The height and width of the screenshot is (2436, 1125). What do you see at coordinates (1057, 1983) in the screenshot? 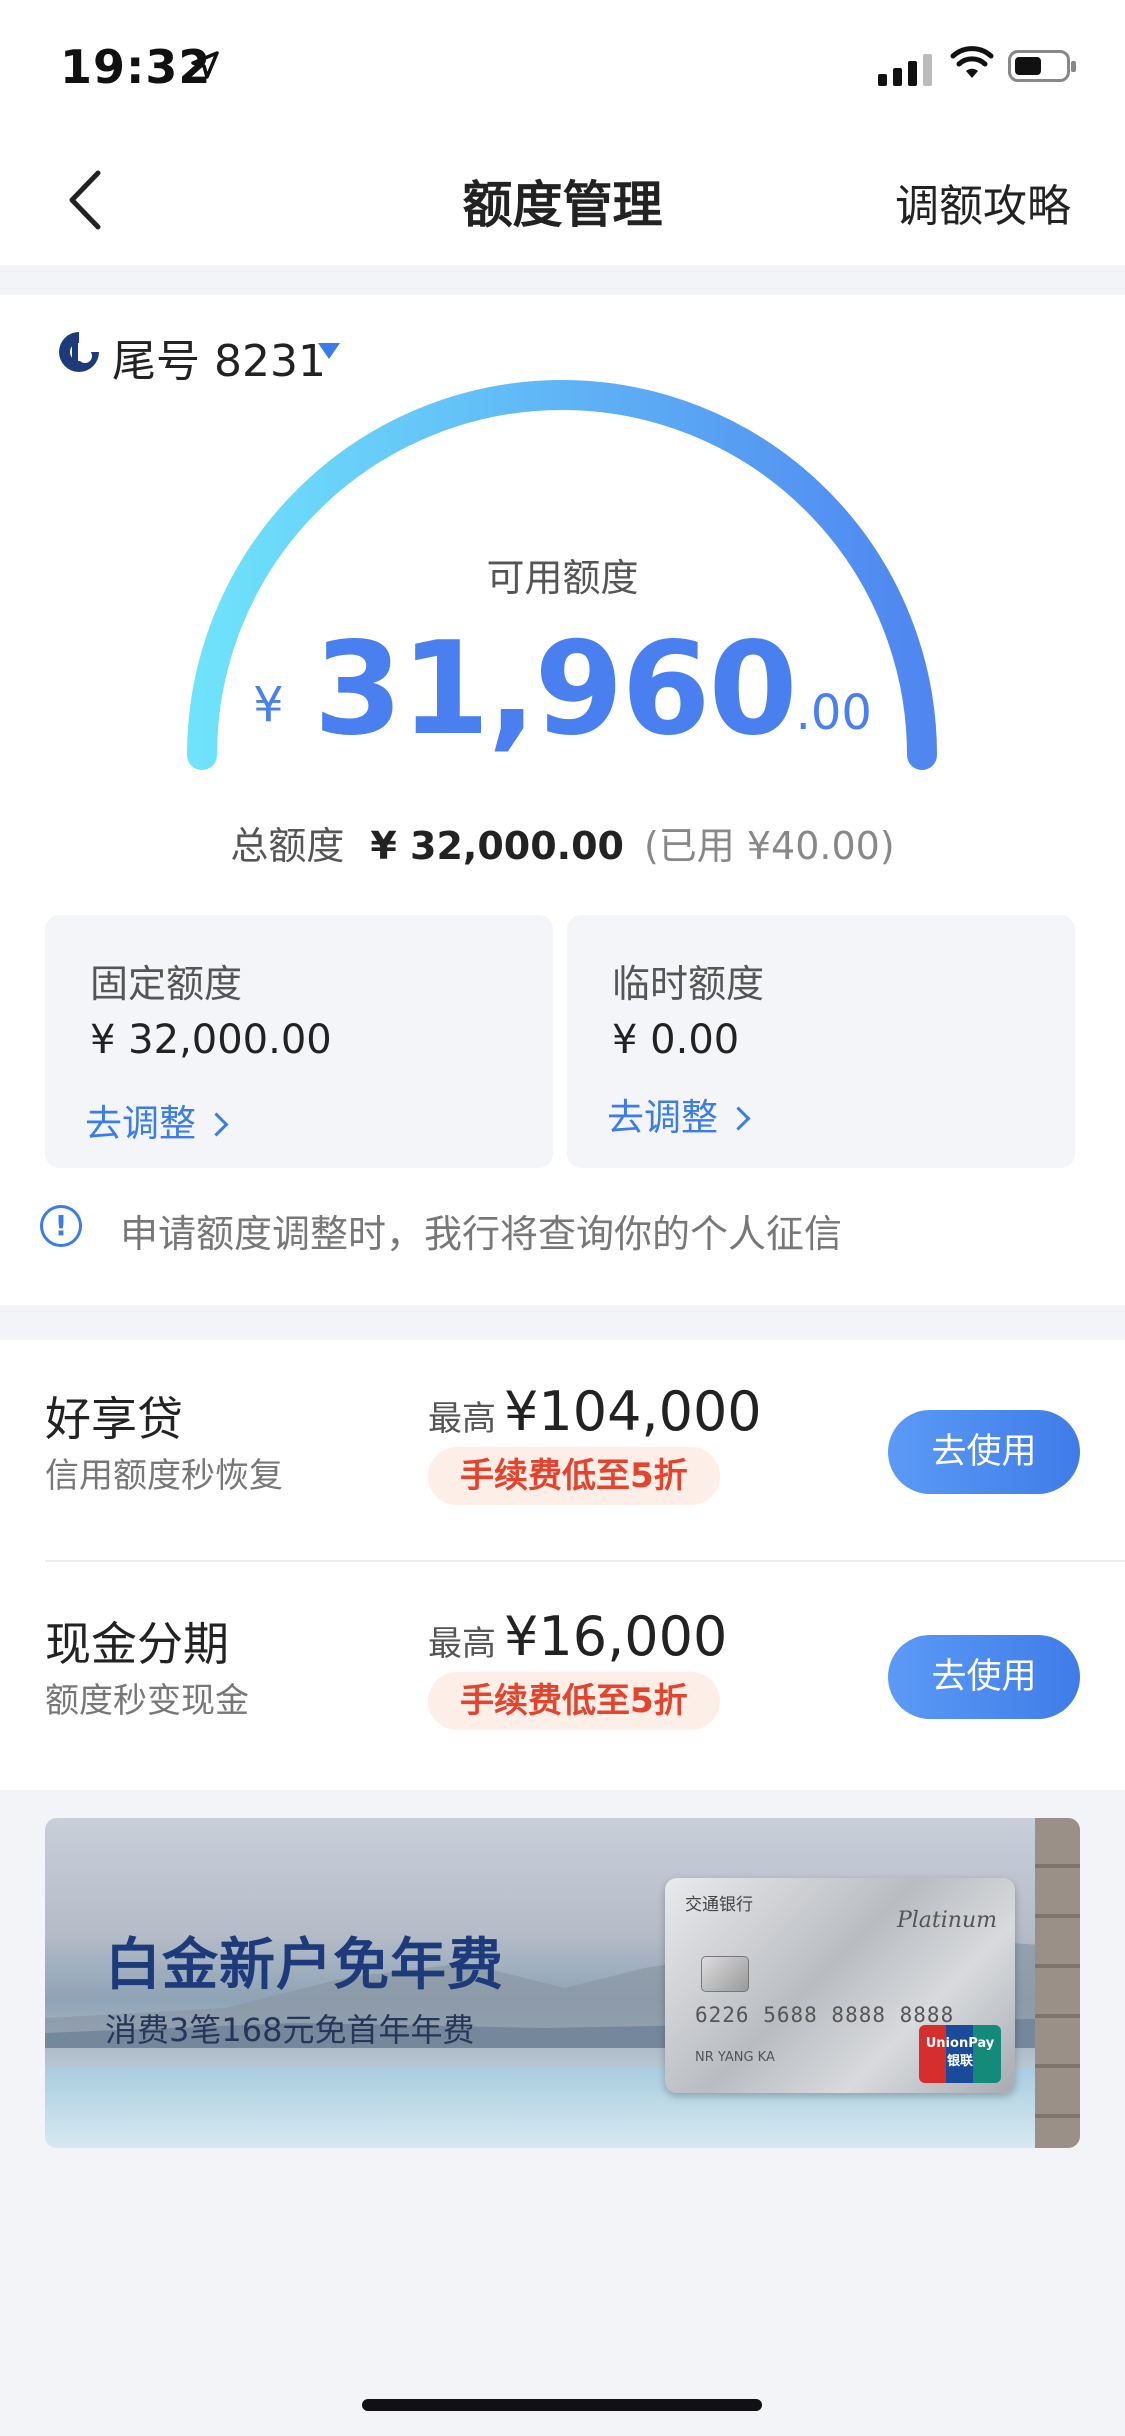
I see `wall-scenery` at bounding box center [1057, 1983].